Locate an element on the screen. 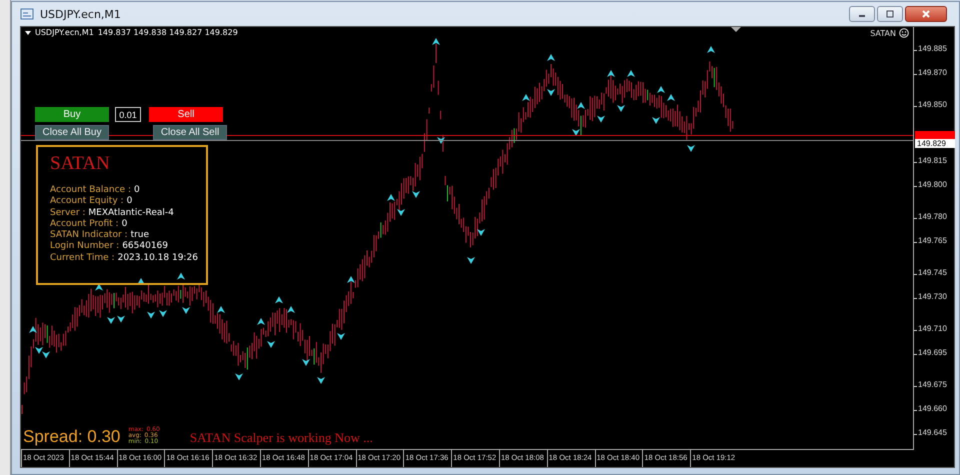 The height and width of the screenshot is (475, 960). restore-icon is located at coordinates (890, 14).